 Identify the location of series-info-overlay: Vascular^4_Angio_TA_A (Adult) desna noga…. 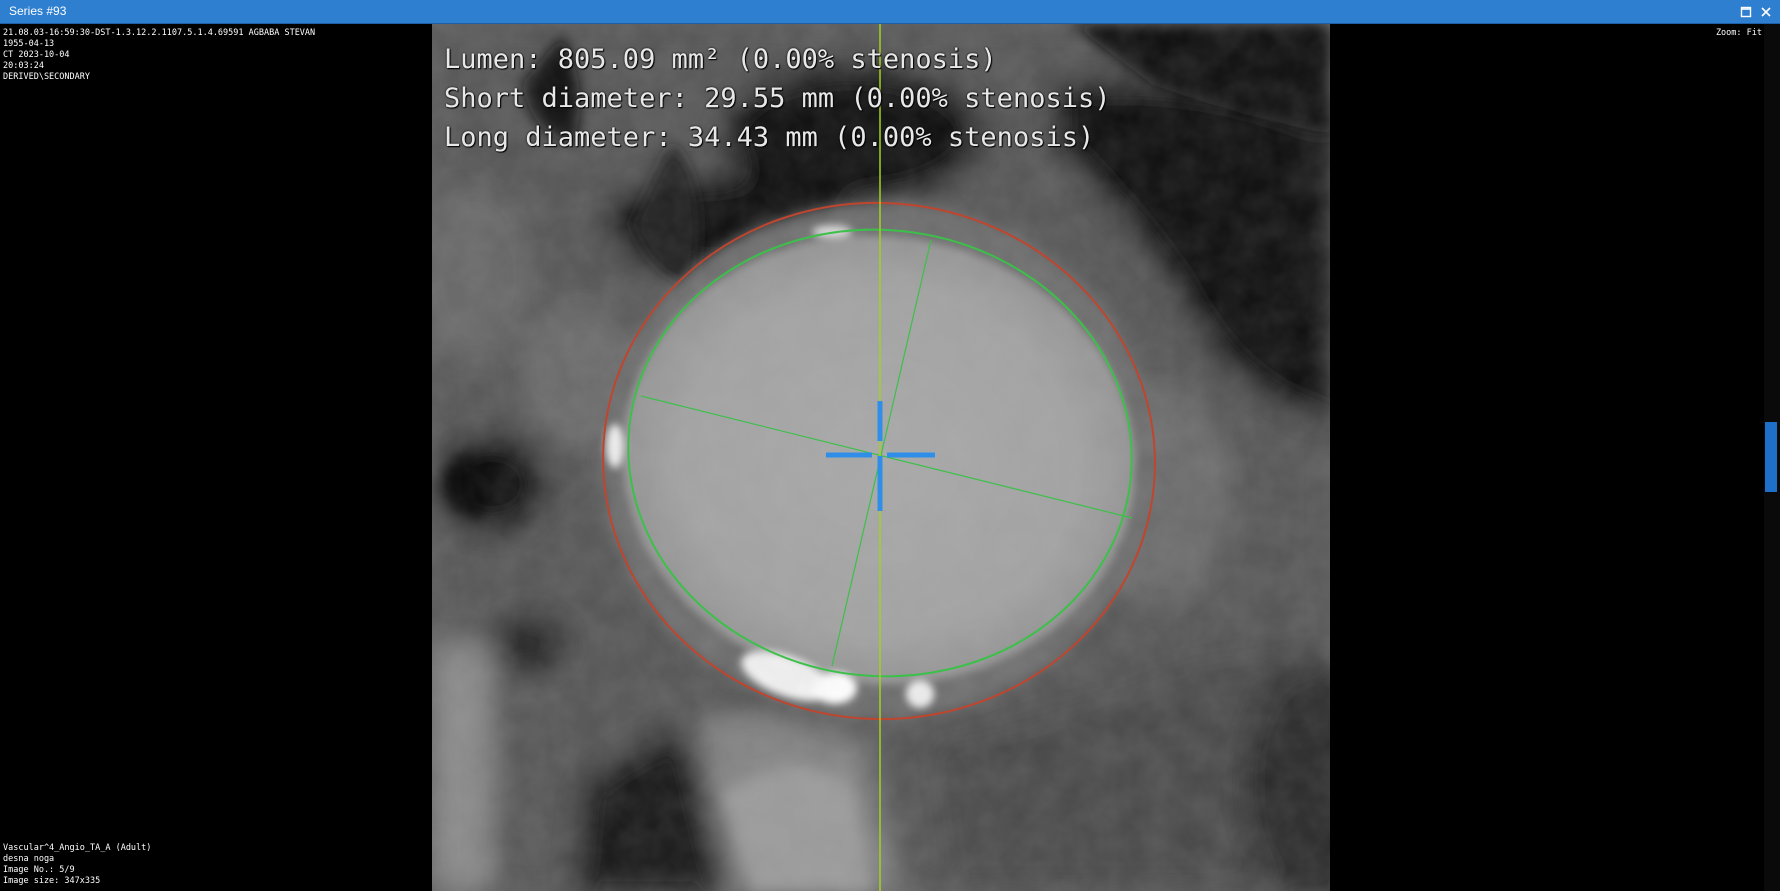
(77, 865).